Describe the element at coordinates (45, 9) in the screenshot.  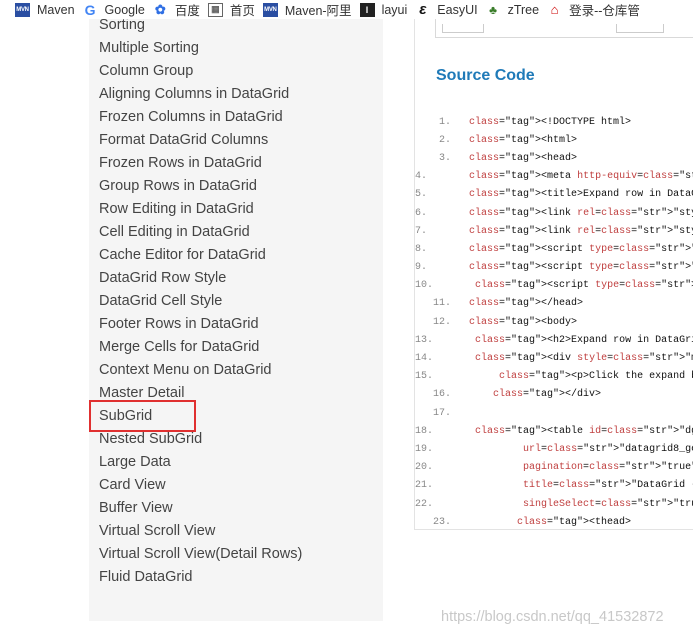
I see `bookmark-item: MVN Maven` at that location.